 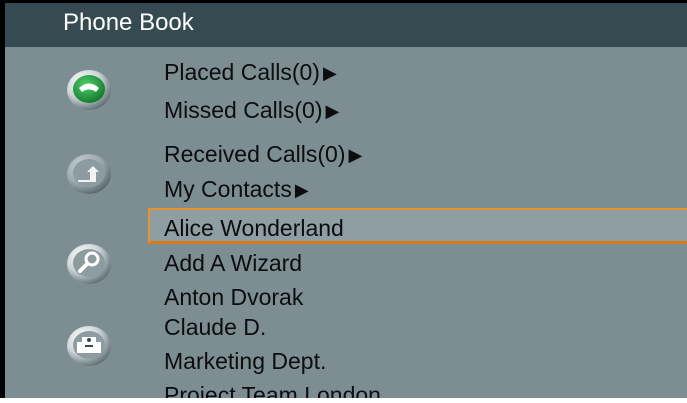 I want to click on menu-item-label: Placed Calls(0), so click(x=242, y=72).